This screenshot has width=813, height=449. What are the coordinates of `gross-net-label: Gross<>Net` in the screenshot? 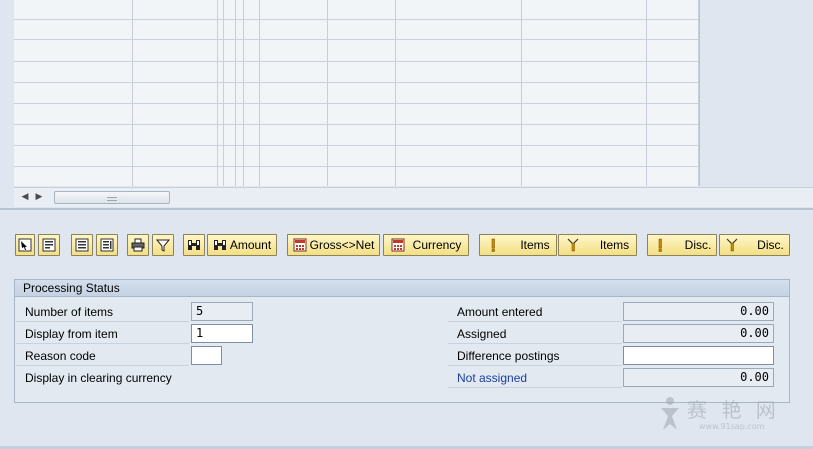 It's located at (342, 245).